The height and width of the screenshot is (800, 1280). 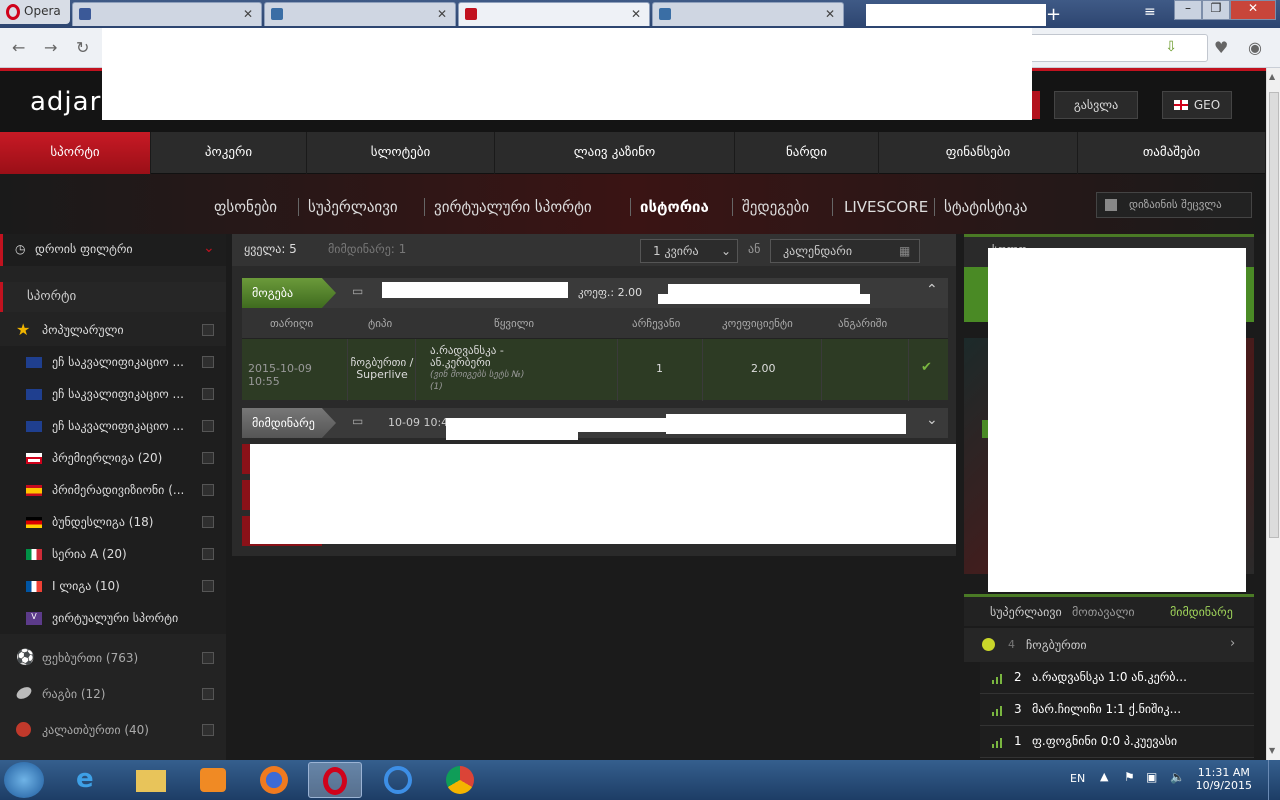 I want to click on sidebar-sport-rugby: რაგბი (12), so click(x=113, y=694).